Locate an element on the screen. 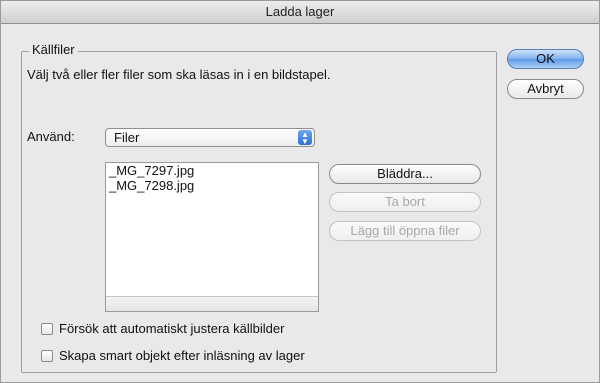 The height and width of the screenshot is (383, 600). file-list: _MG_7297.jpg _MG_7298.jpg is located at coordinates (212, 237).